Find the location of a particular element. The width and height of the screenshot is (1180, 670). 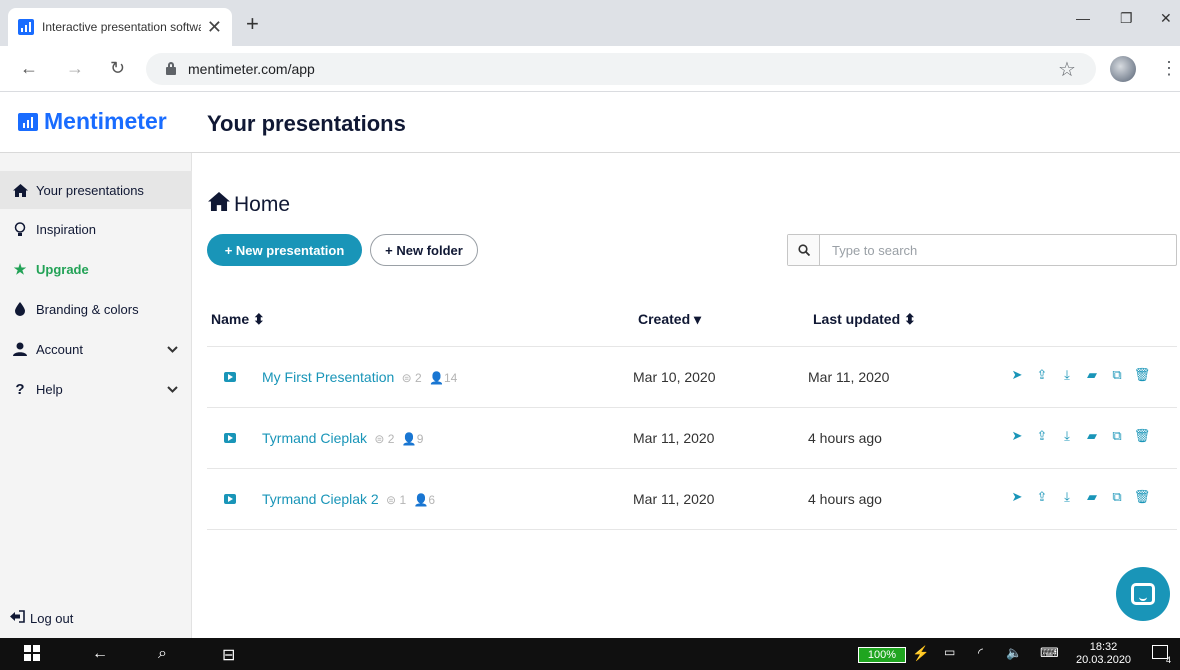

keyboard-icon: ⌨ is located at coordinates (1049, 653).